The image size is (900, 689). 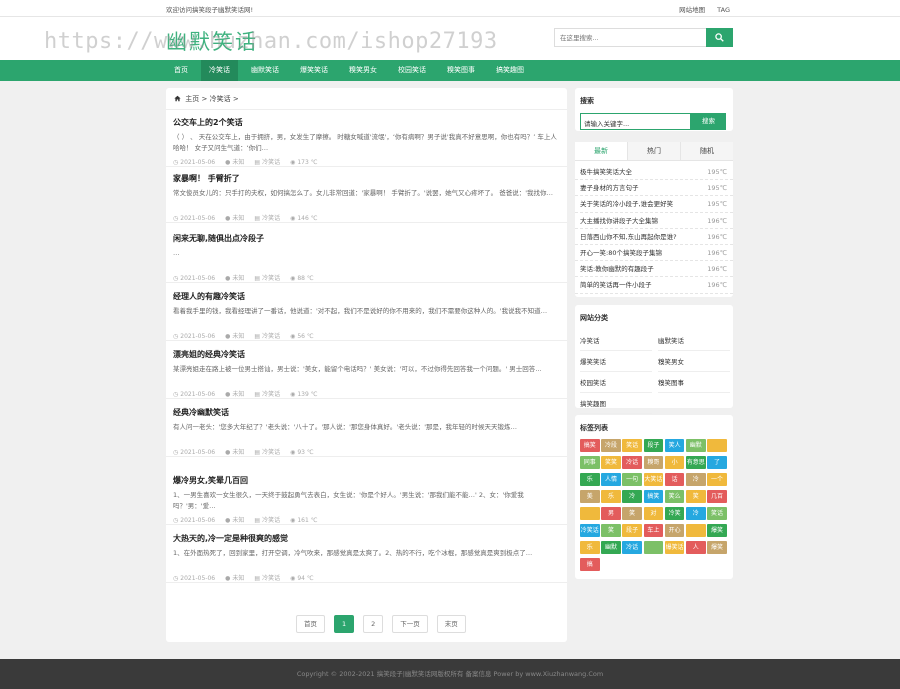 What do you see at coordinates (632, 479) in the screenshot?
I see `tag-item: 一句` at bounding box center [632, 479].